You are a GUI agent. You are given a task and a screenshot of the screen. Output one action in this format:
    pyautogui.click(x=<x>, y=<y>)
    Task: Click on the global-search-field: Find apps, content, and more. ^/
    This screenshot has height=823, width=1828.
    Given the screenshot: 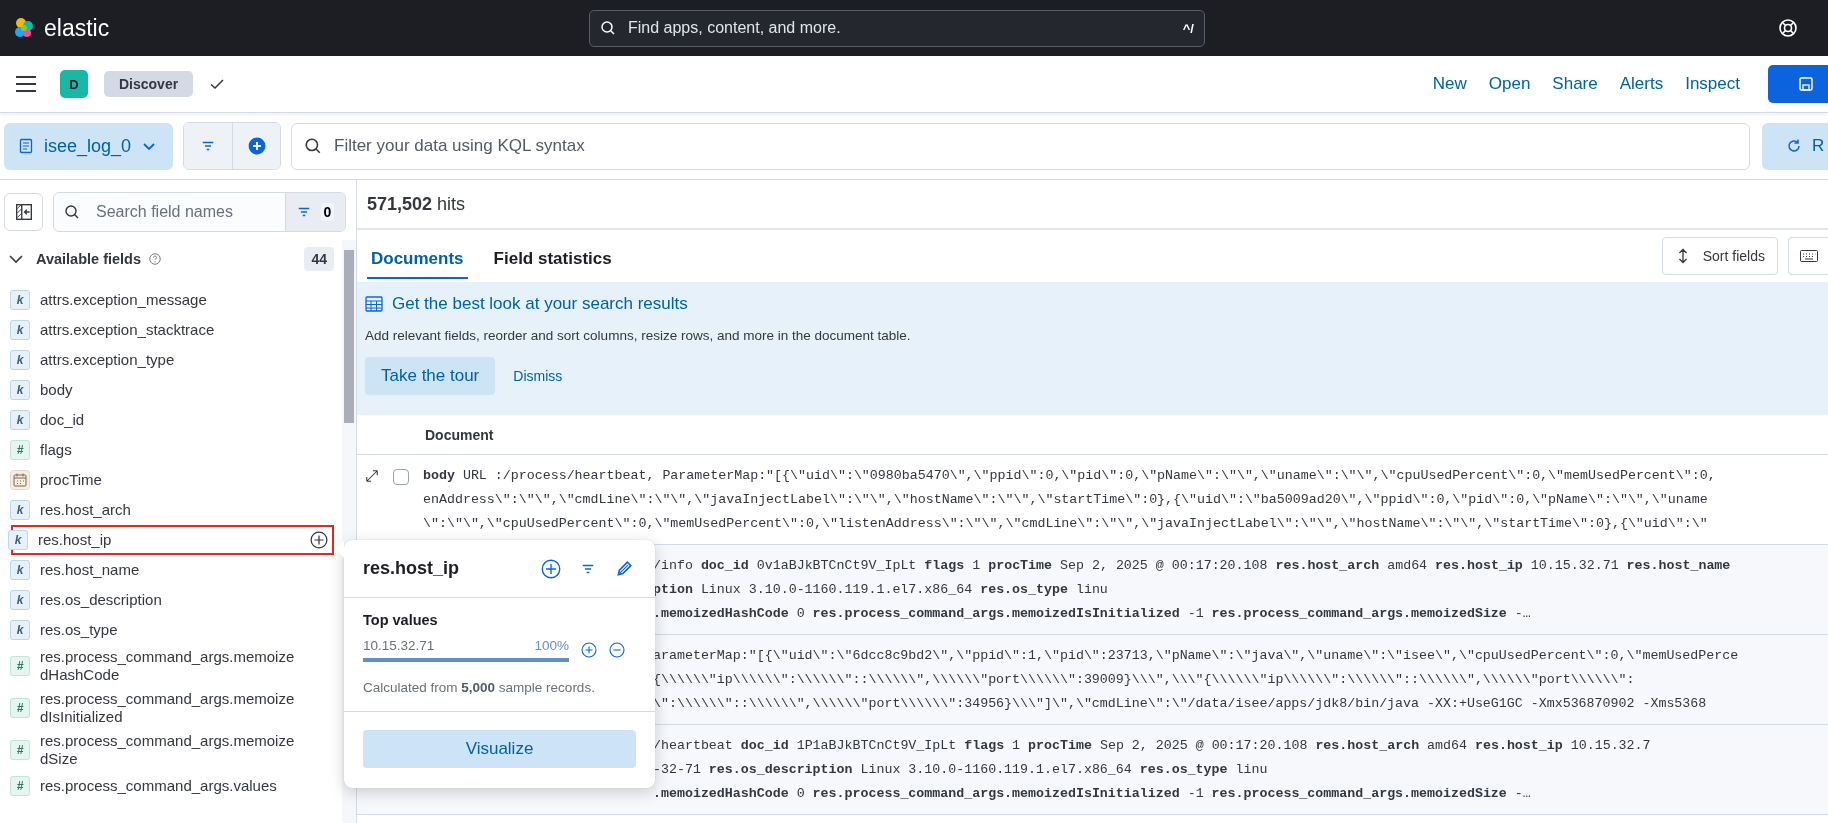 What is the action you would take?
    pyautogui.click(x=897, y=28)
    